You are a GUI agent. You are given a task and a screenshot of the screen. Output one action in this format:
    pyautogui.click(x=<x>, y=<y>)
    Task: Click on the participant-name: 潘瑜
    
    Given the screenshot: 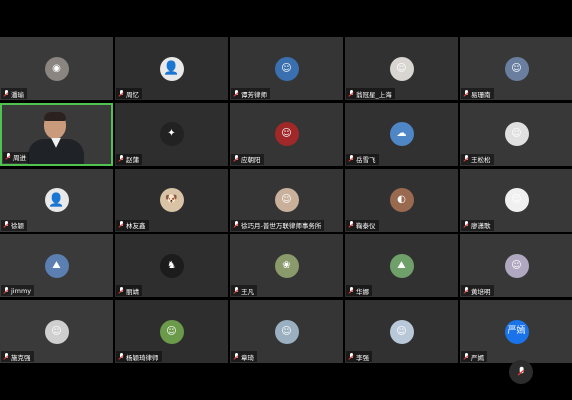 What is the action you would take?
    pyautogui.click(x=17, y=94)
    